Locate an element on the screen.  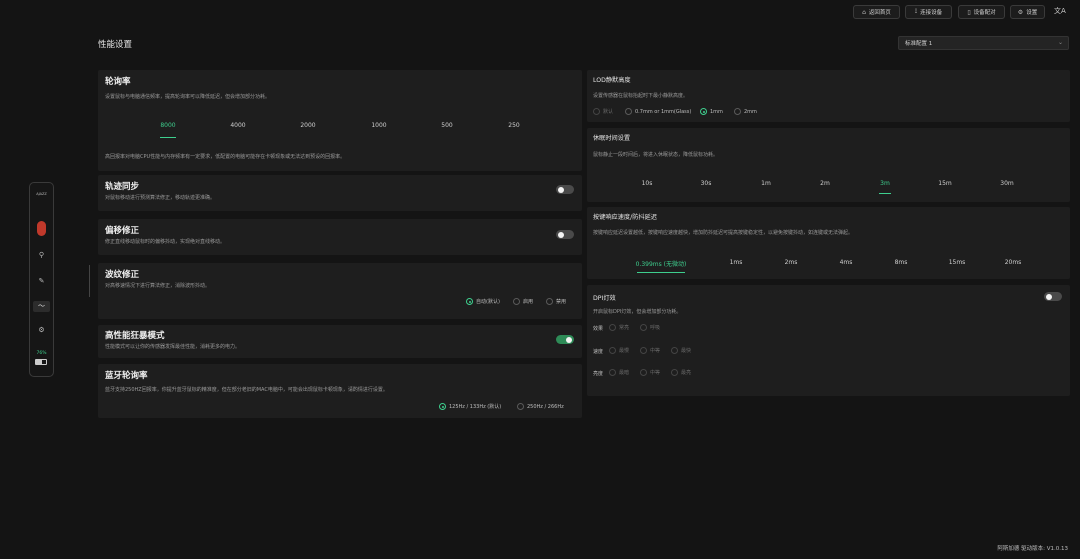
effect-breath-radio: 呼吸 is located at coordinates (650, 327).